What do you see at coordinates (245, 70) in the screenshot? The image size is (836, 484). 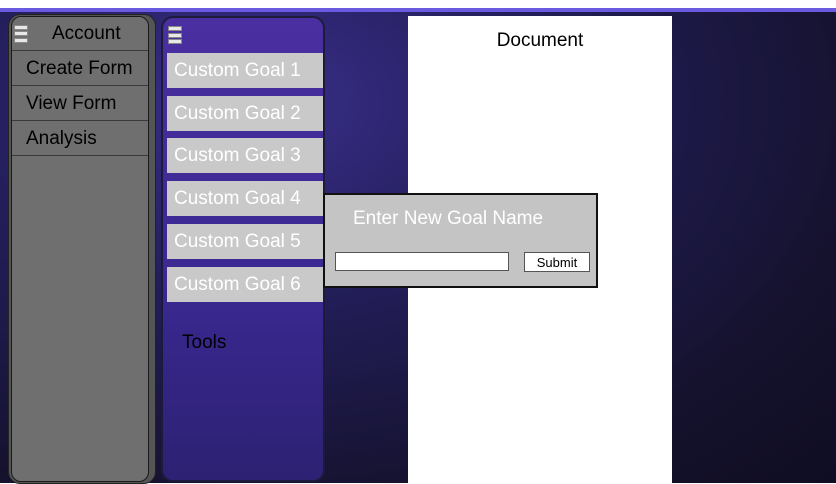 I see `goal-item-1: Custom Goal 1` at bounding box center [245, 70].